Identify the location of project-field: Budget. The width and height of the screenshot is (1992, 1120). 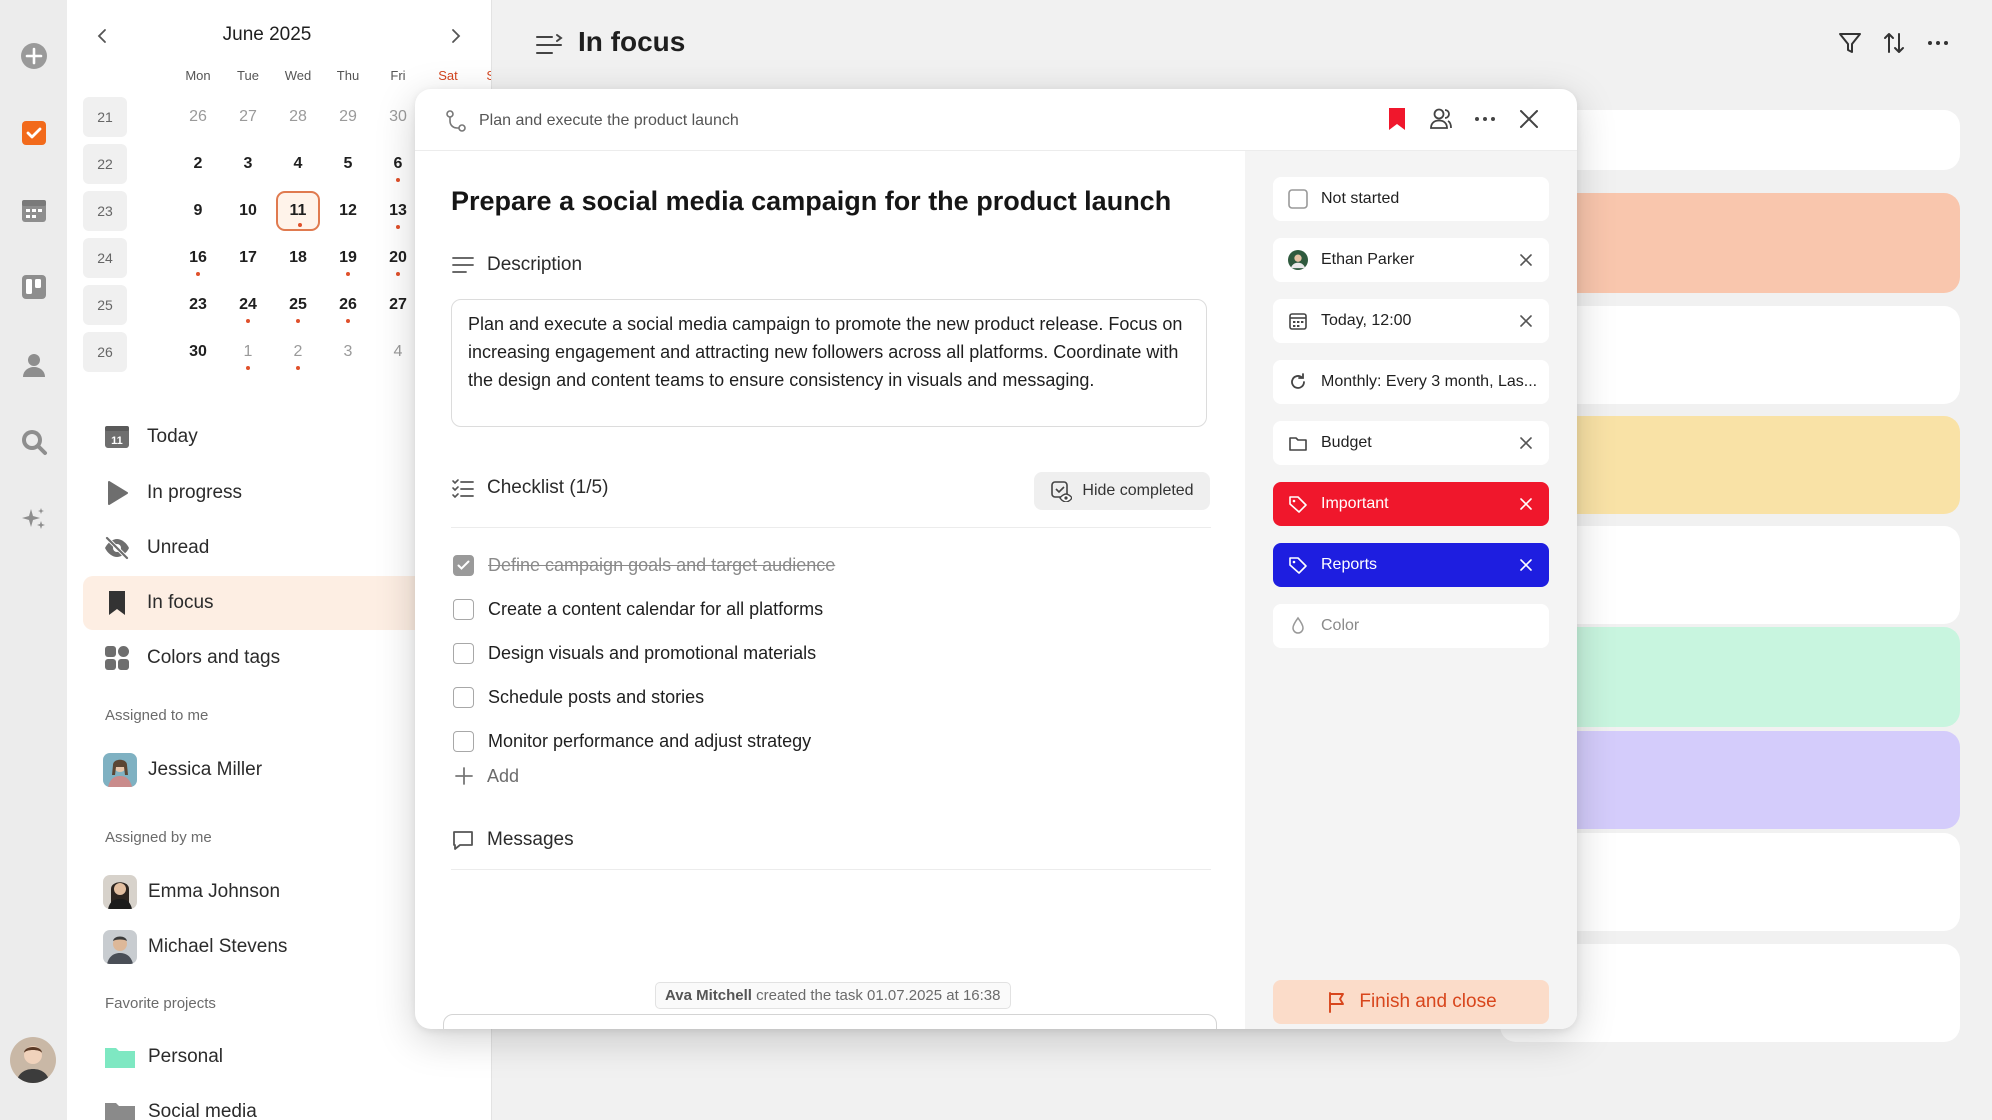
(1411, 443).